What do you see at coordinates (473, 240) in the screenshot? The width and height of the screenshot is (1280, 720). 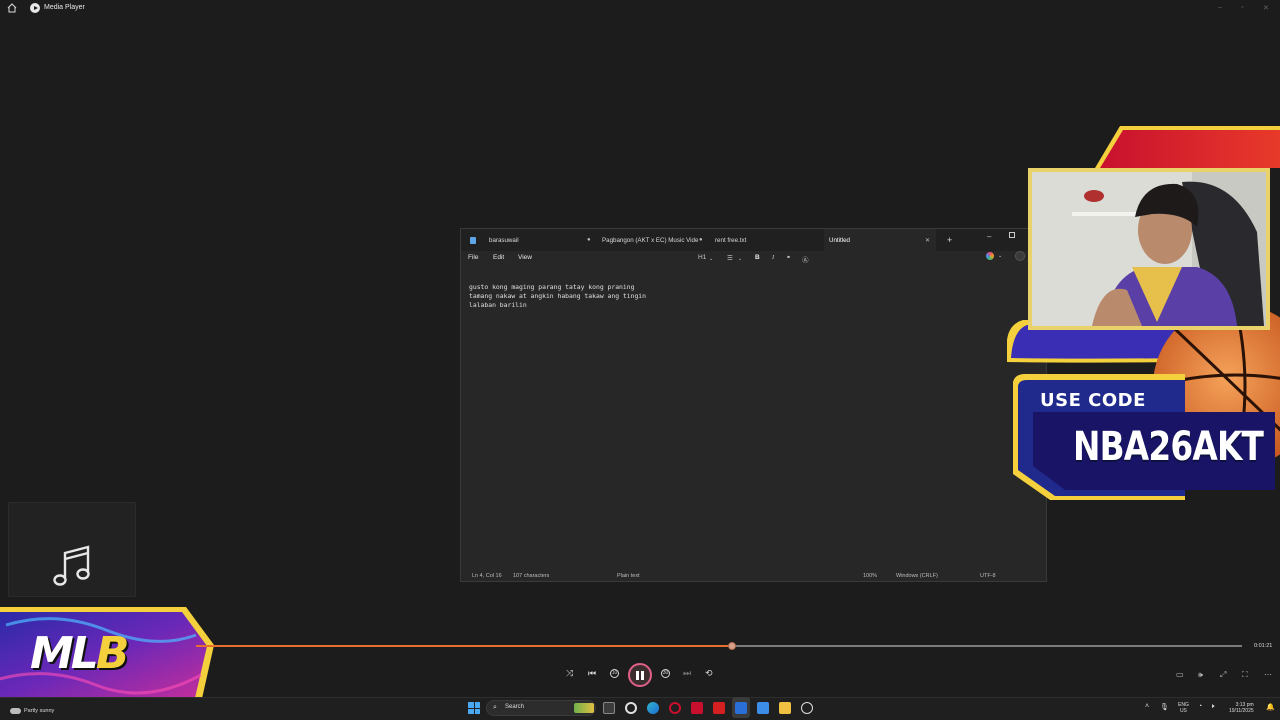 I see `notepad-icon` at bounding box center [473, 240].